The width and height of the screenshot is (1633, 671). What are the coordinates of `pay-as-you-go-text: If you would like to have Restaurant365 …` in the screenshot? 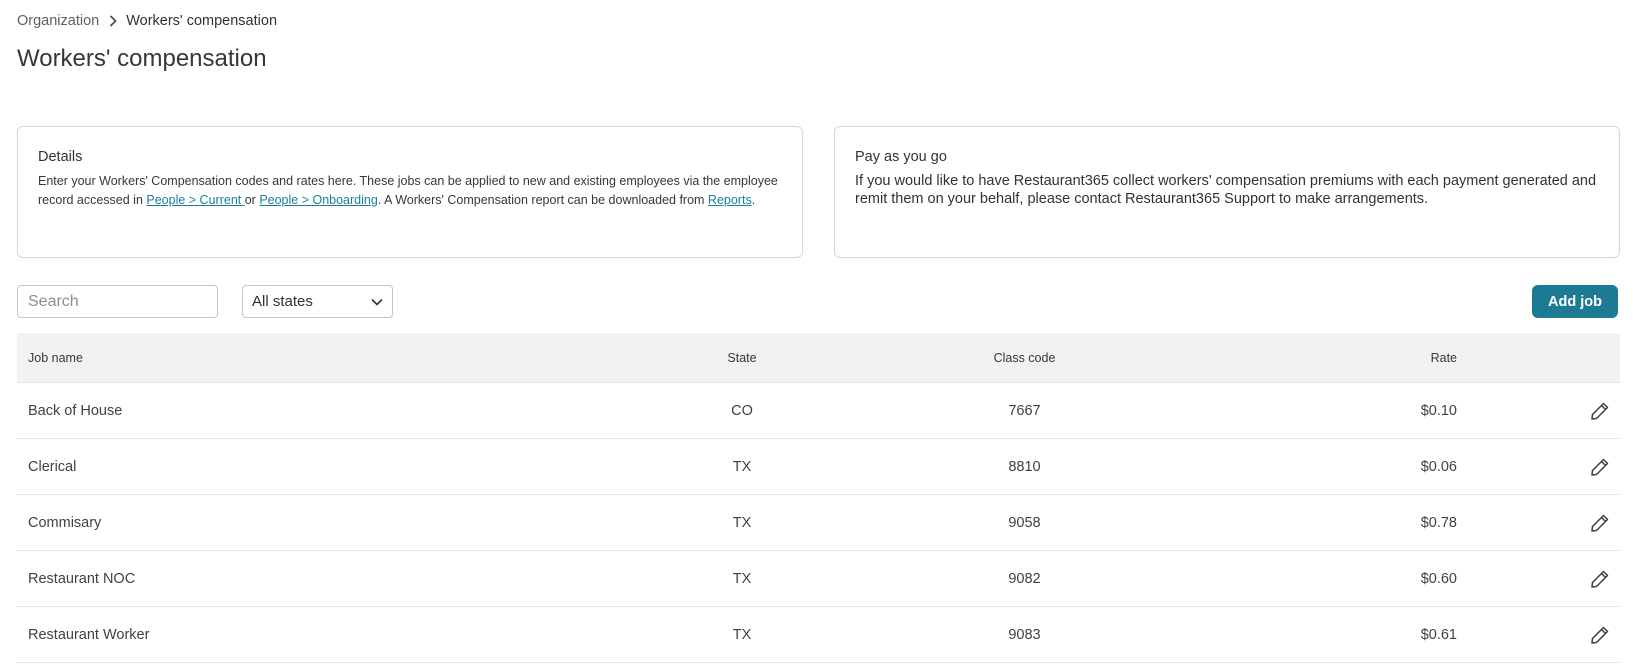 It's located at (1226, 190).